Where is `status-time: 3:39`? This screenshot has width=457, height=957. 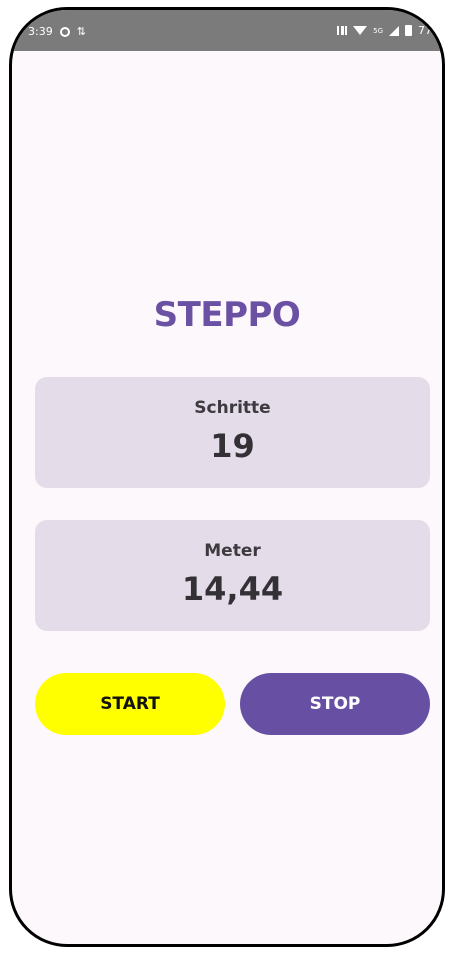
status-time: 3:39 is located at coordinates (40, 31).